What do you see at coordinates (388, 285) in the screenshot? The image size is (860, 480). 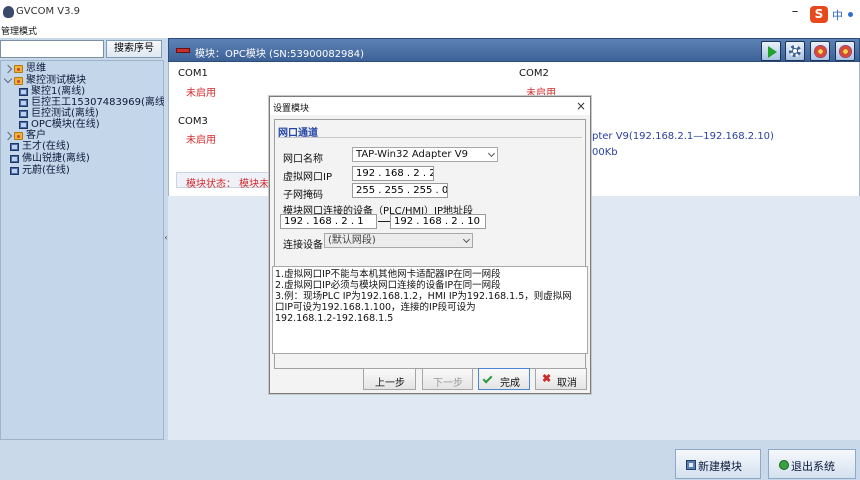 I see `note-line: 2.虚拟网口IP必须与模块网口连接的设备IP在同一网段` at bounding box center [388, 285].